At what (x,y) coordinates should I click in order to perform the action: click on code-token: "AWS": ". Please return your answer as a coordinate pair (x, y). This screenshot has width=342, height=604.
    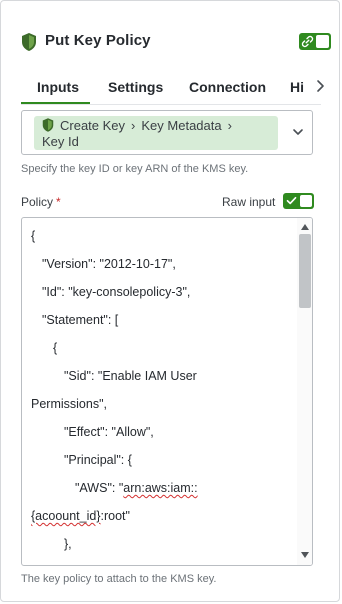
    Looking at the image, I should click on (99, 488).